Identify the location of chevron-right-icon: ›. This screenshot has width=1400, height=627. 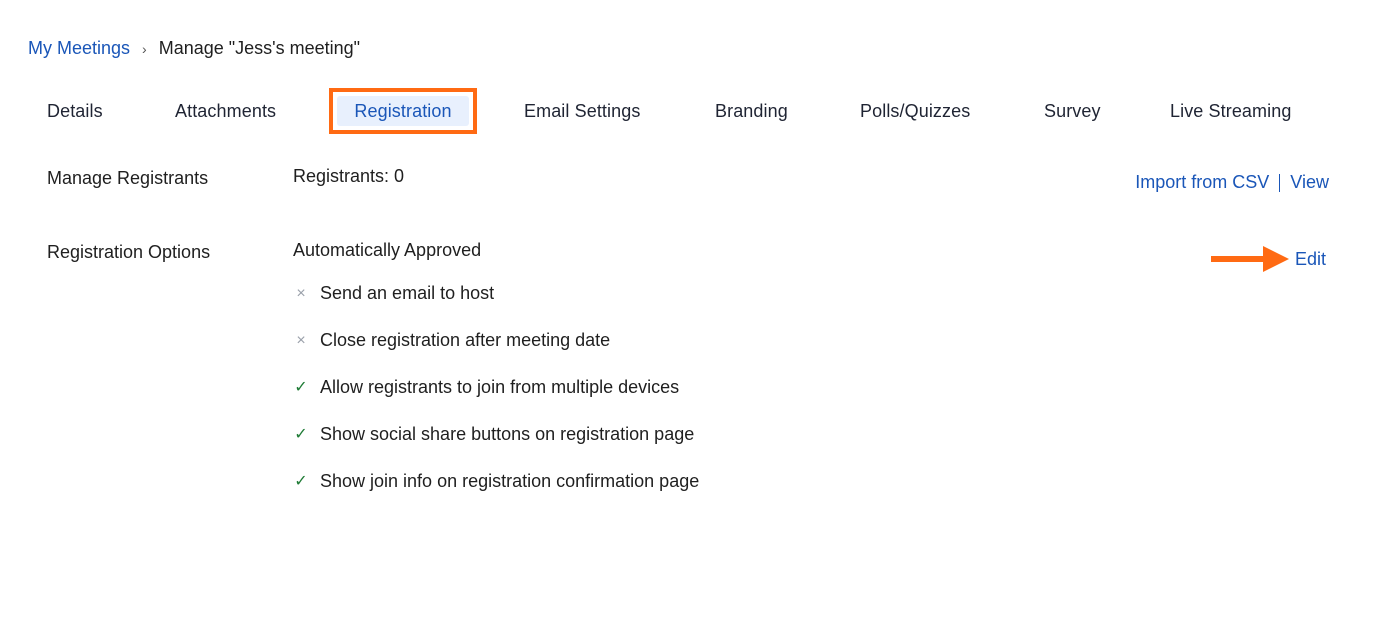
(144, 48).